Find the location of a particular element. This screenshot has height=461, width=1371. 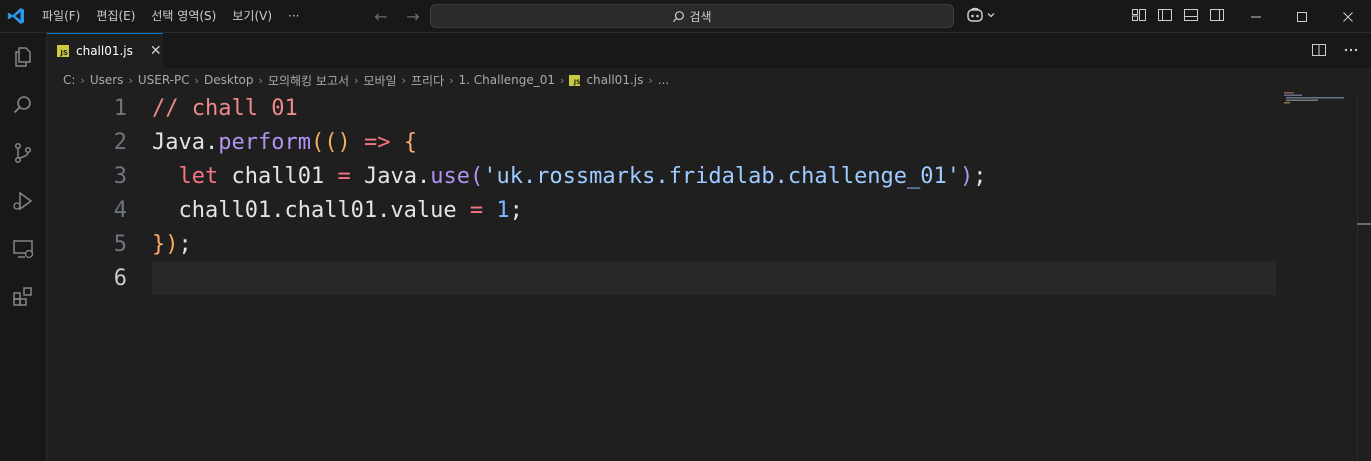

brace-token: } is located at coordinates (159, 244).